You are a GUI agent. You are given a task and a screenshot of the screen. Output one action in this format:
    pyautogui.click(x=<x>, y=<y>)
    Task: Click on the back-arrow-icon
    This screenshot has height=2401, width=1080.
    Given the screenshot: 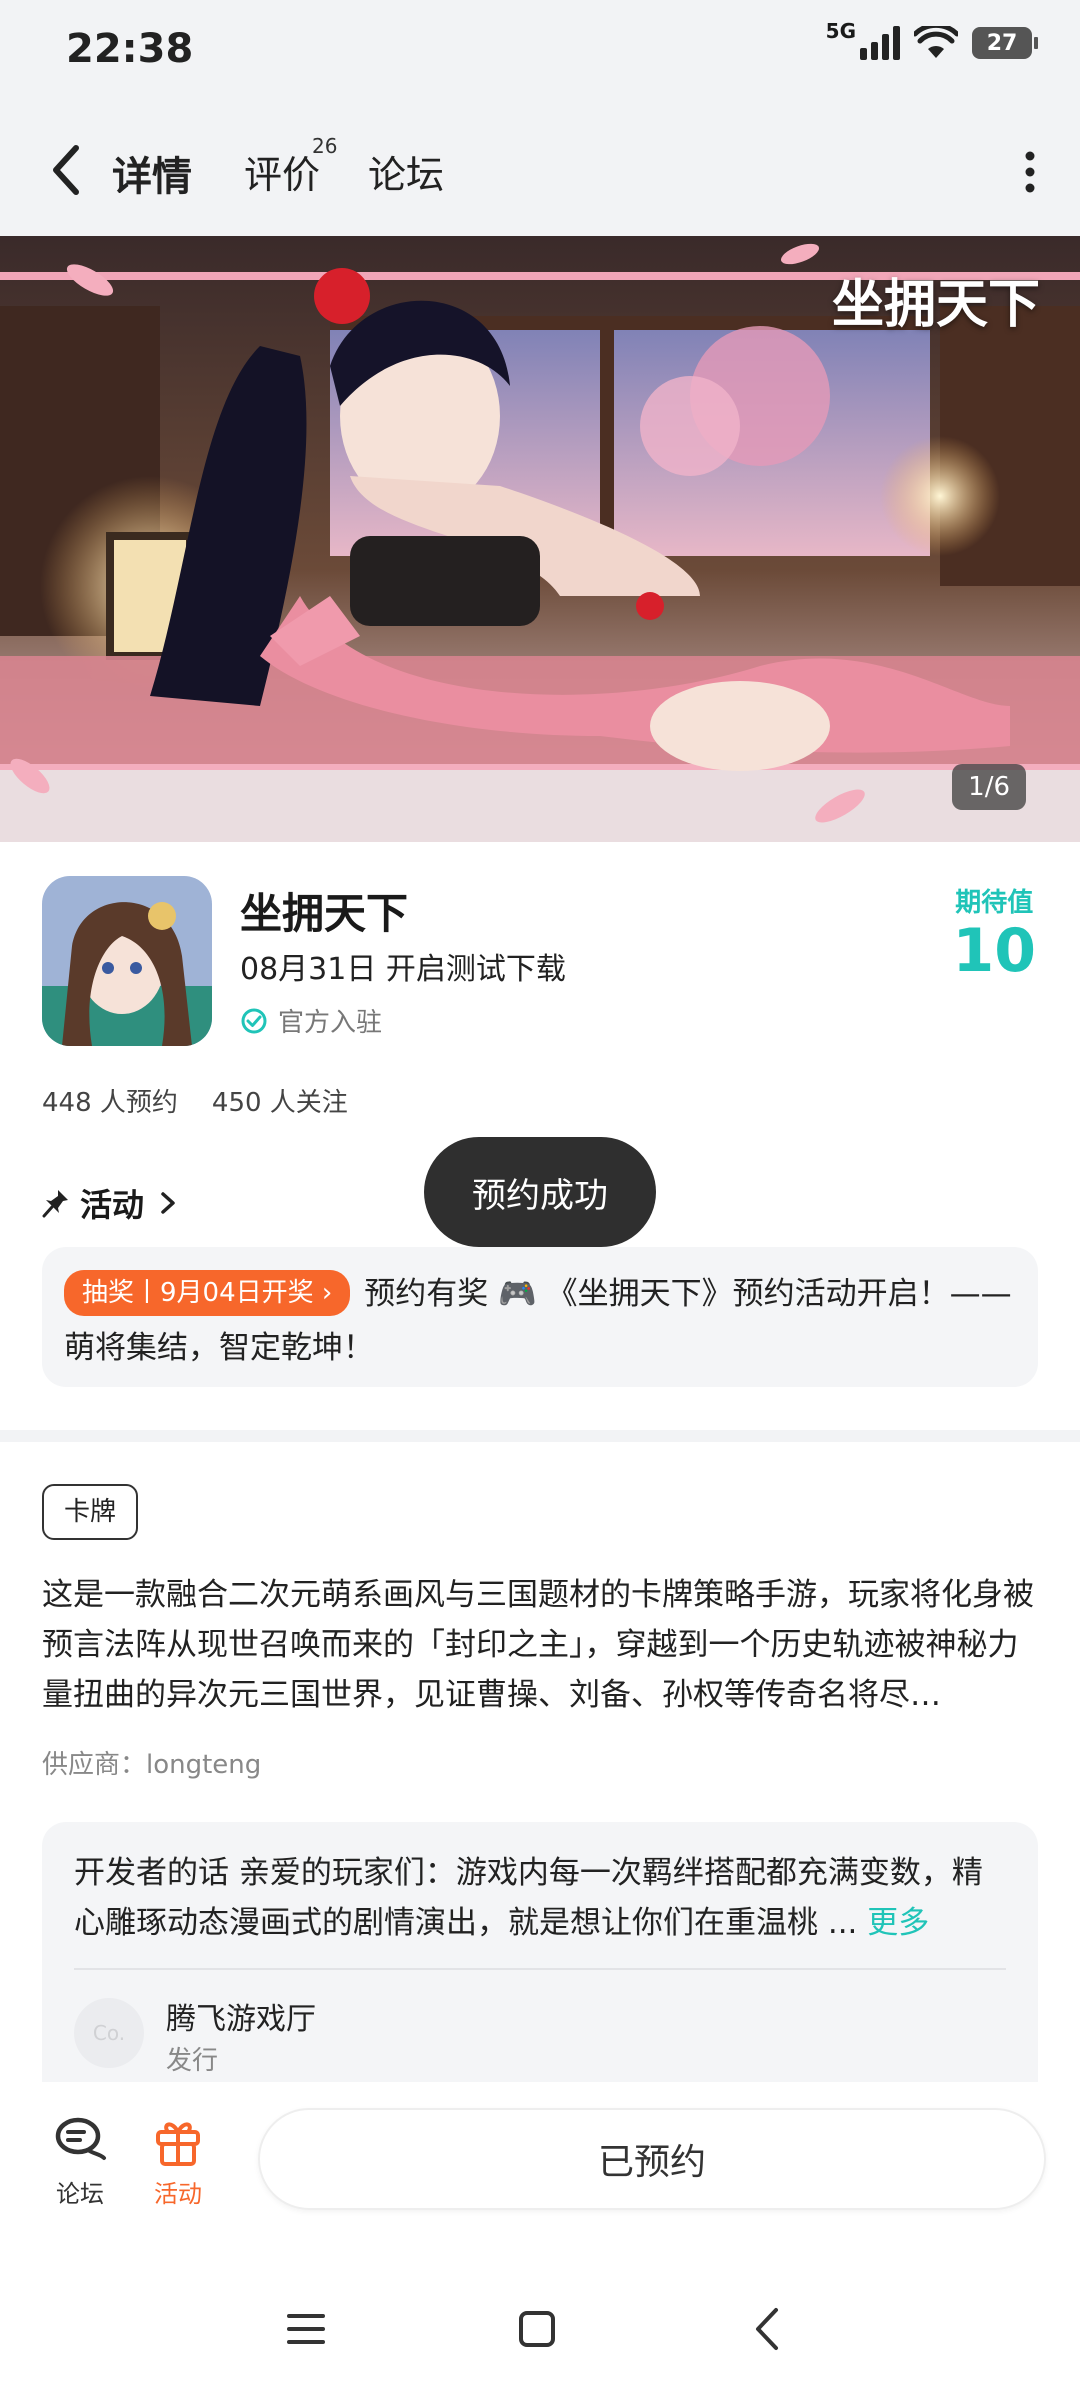 What is the action you would take?
    pyautogui.click(x=67, y=170)
    